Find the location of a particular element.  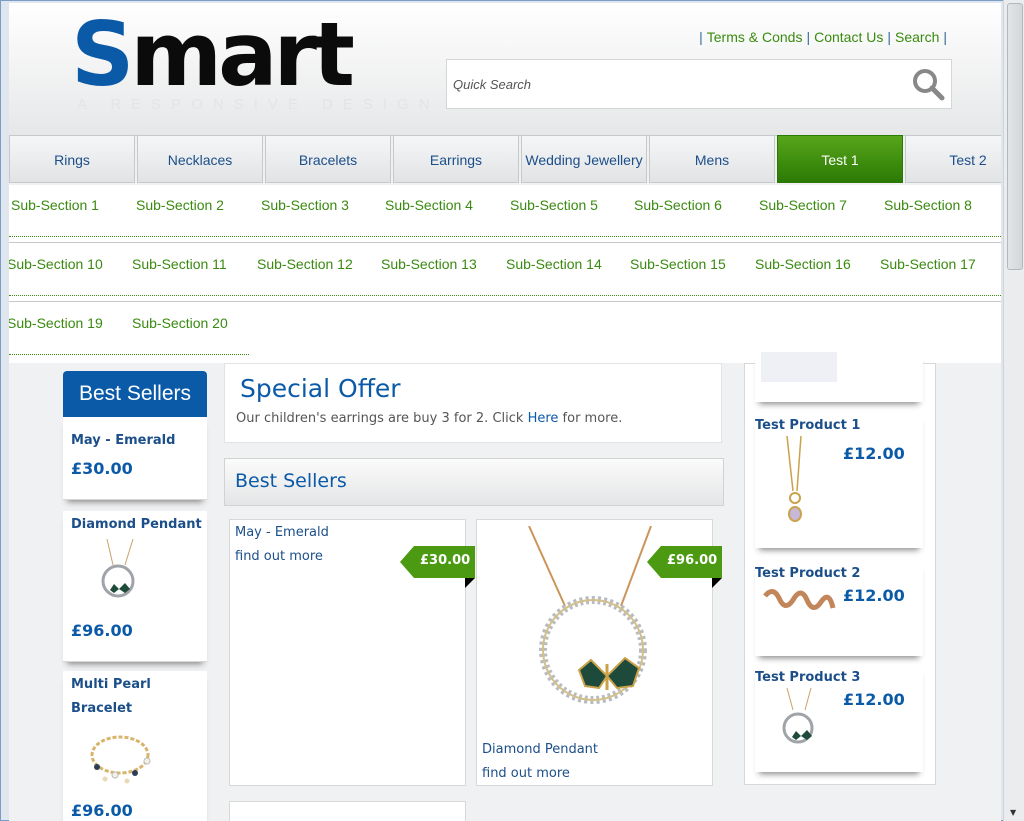

multi-pearl-bracelet-image is located at coordinates (120, 757).